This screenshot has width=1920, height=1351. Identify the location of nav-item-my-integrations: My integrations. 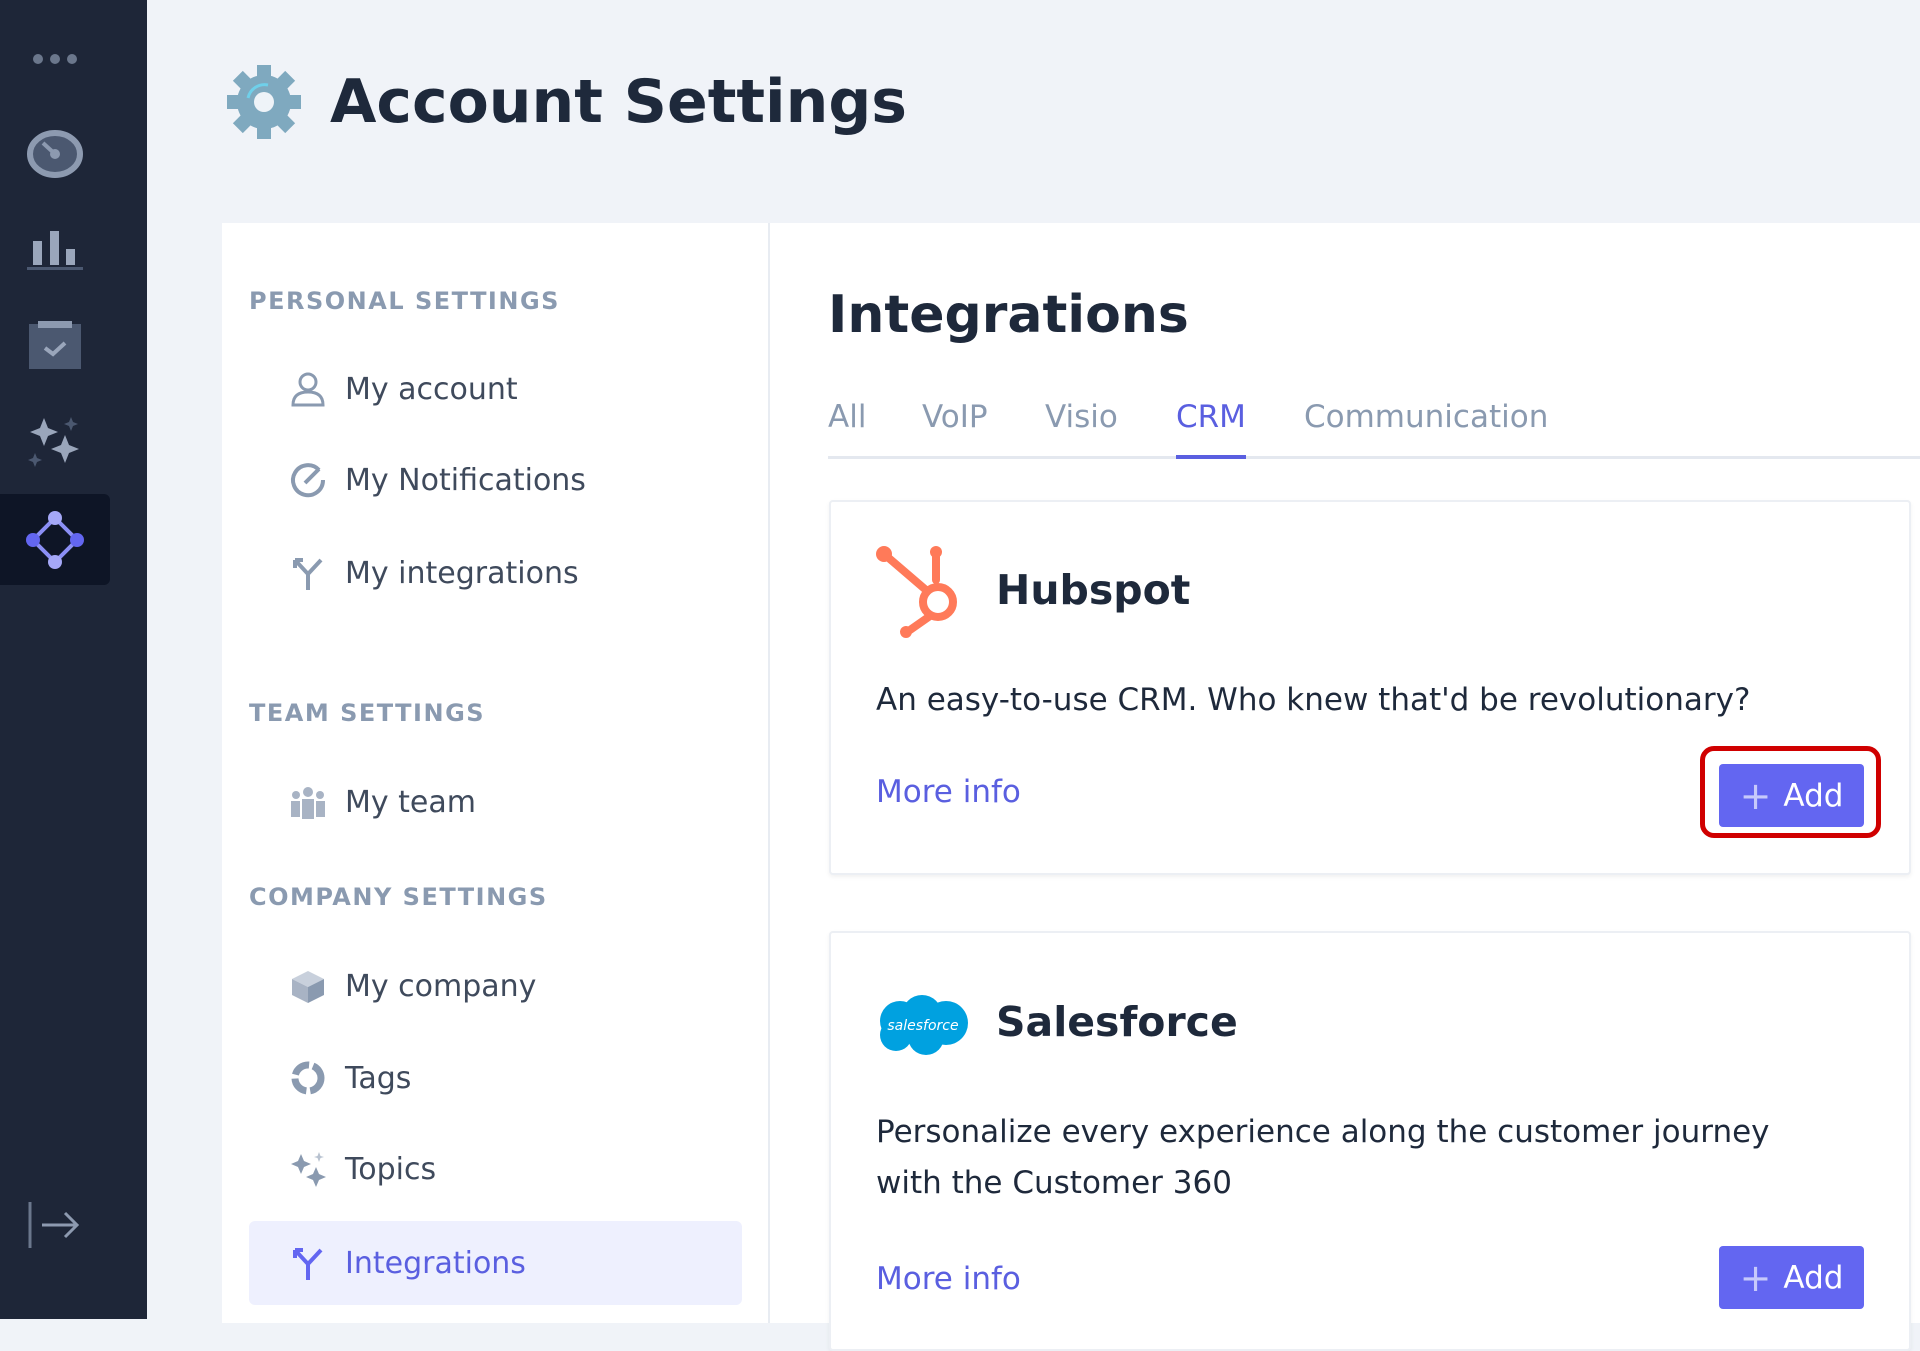
(495, 573).